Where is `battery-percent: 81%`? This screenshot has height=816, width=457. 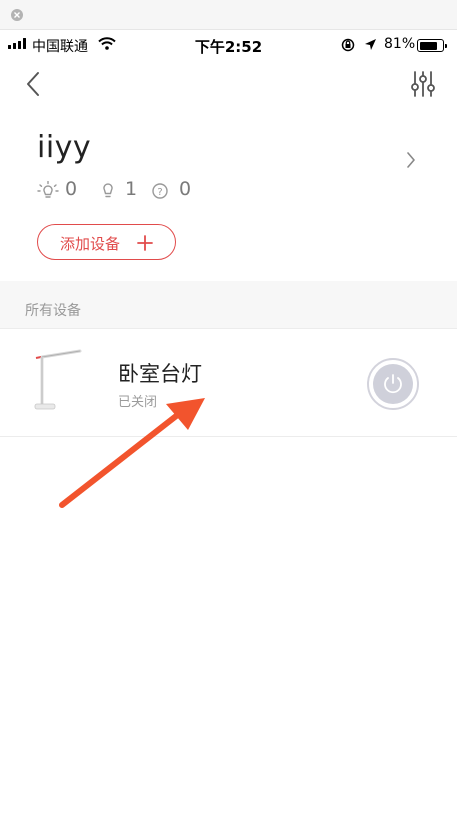 battery-percent: 81% is located at coordinates (400, 44).